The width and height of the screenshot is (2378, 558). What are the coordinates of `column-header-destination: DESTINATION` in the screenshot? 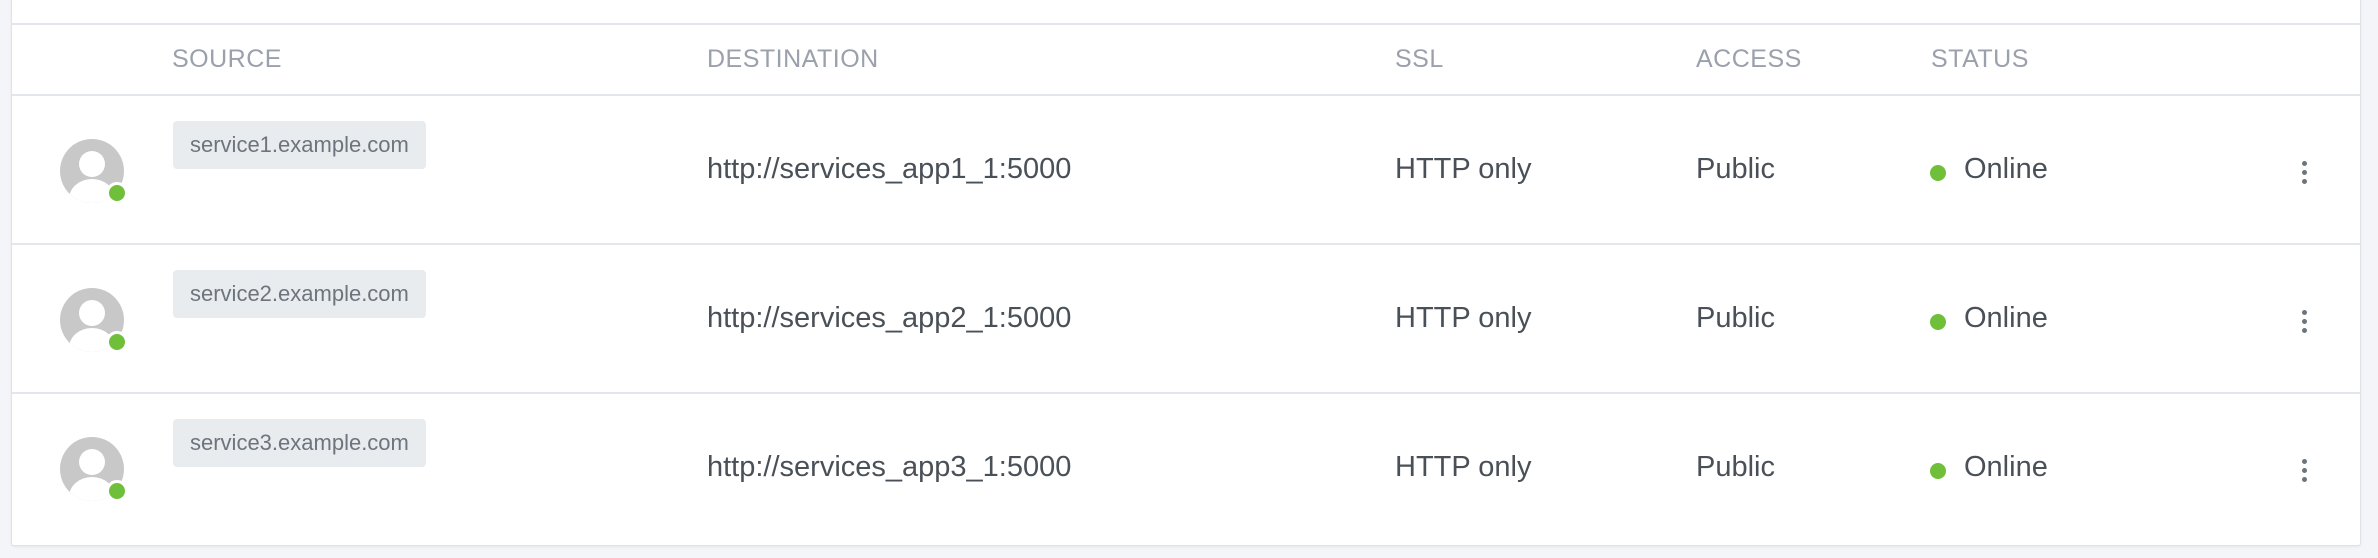 It's located at (793, 59).